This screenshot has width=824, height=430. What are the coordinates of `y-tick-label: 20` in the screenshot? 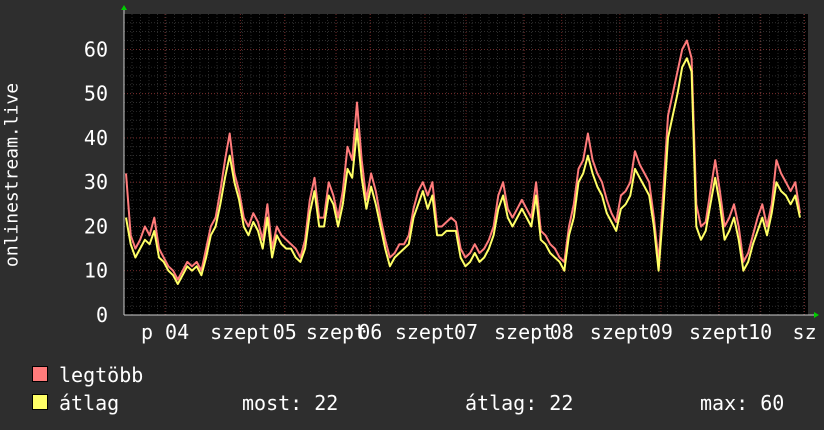 It's located at (96, 226).